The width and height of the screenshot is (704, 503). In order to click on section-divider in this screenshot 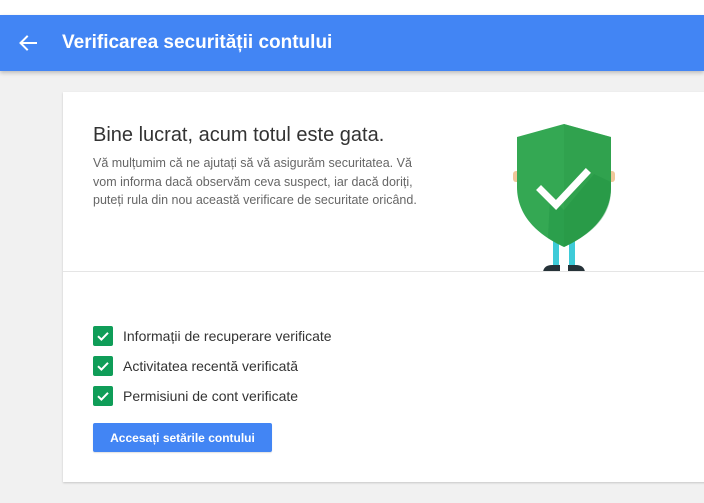, I will do `click(383, 271)`.